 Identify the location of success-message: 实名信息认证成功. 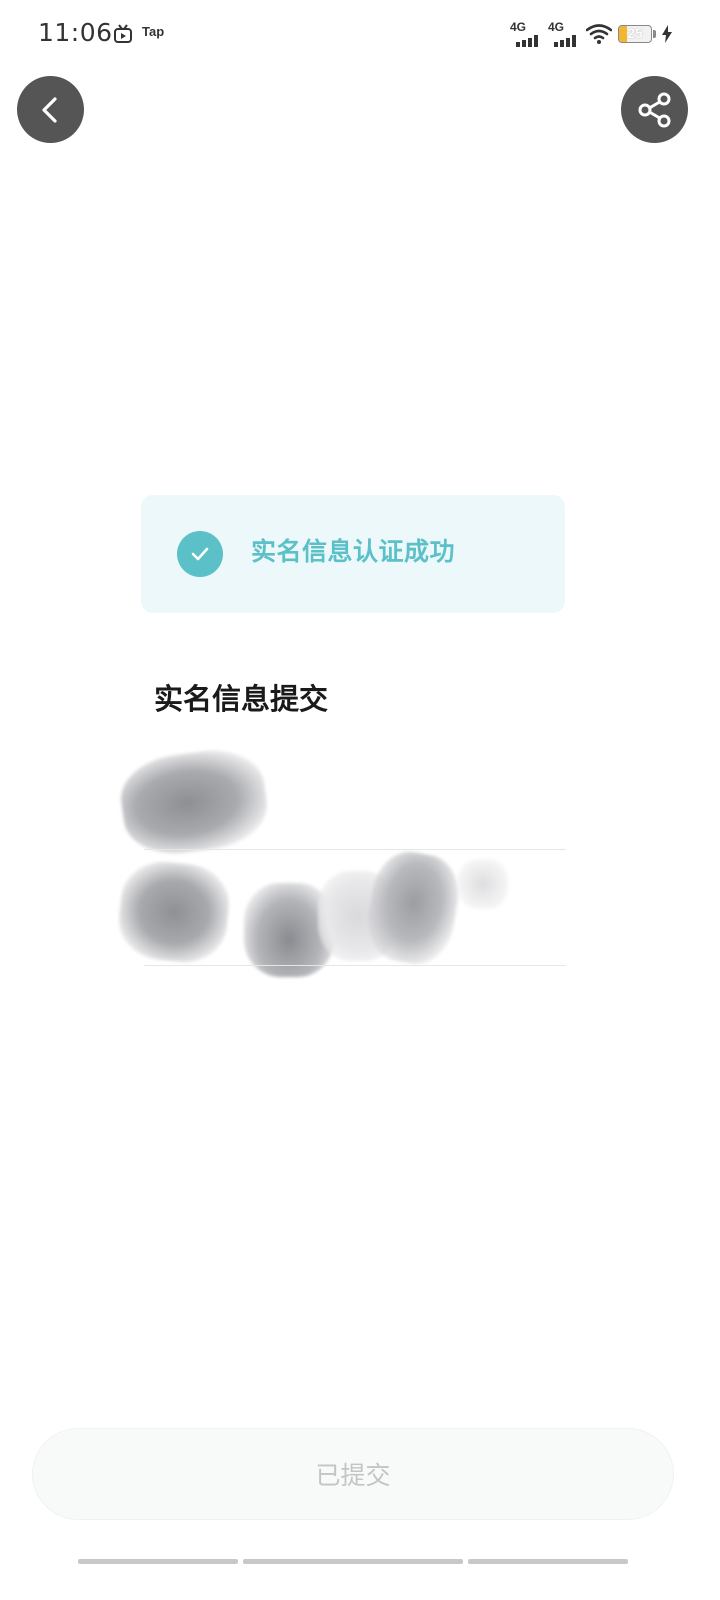
(353, 551).